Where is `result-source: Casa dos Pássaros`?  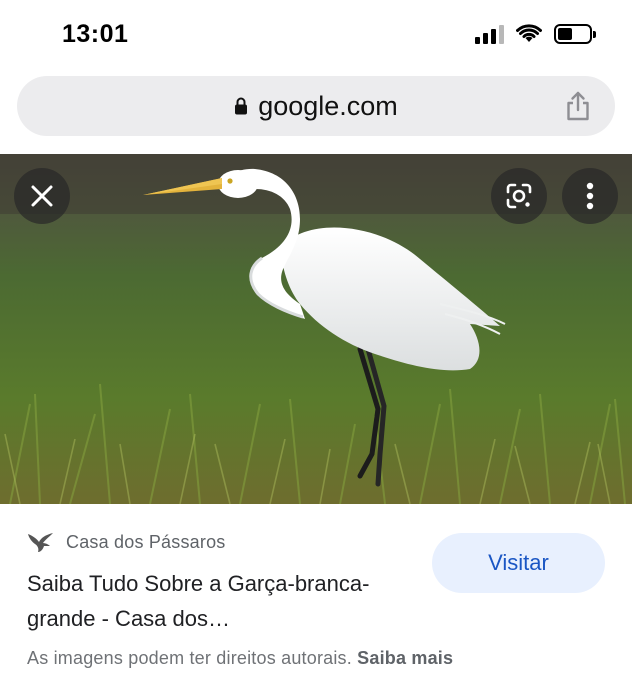 result-source: Casa dos Pássaros is located at coordinates (126, 542).